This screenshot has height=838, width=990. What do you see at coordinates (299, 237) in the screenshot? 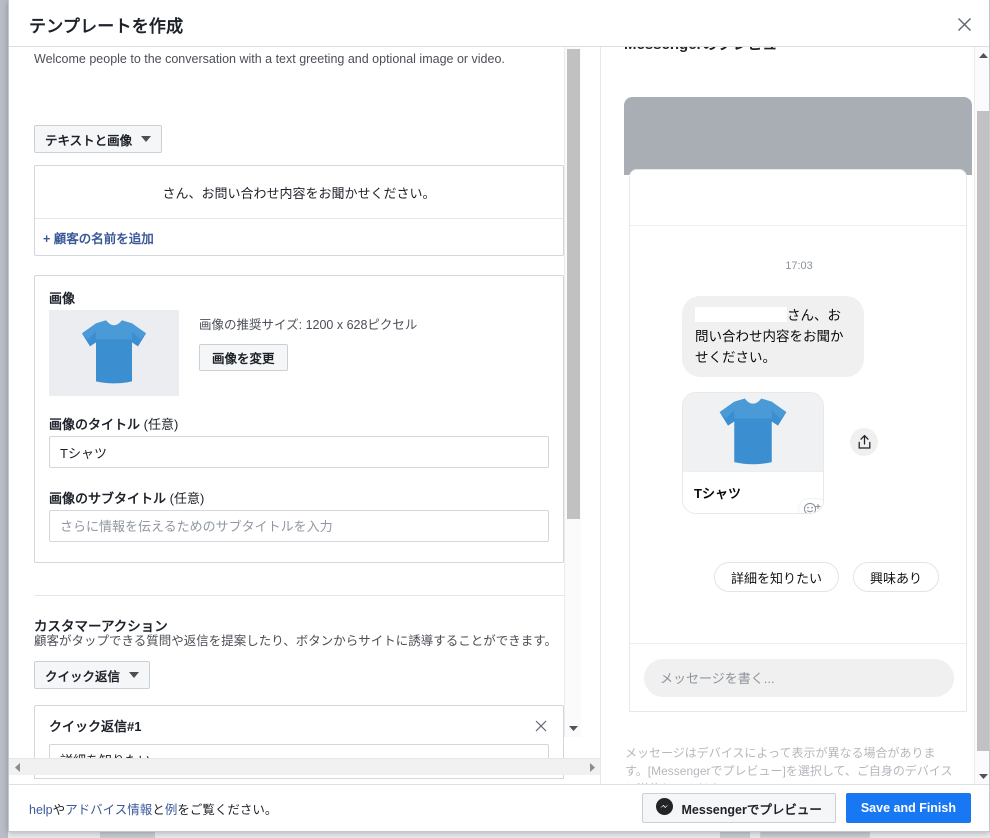
I see `add-customer-name-row: + 顧客の名前を追加` at bounding box center [299, 237].